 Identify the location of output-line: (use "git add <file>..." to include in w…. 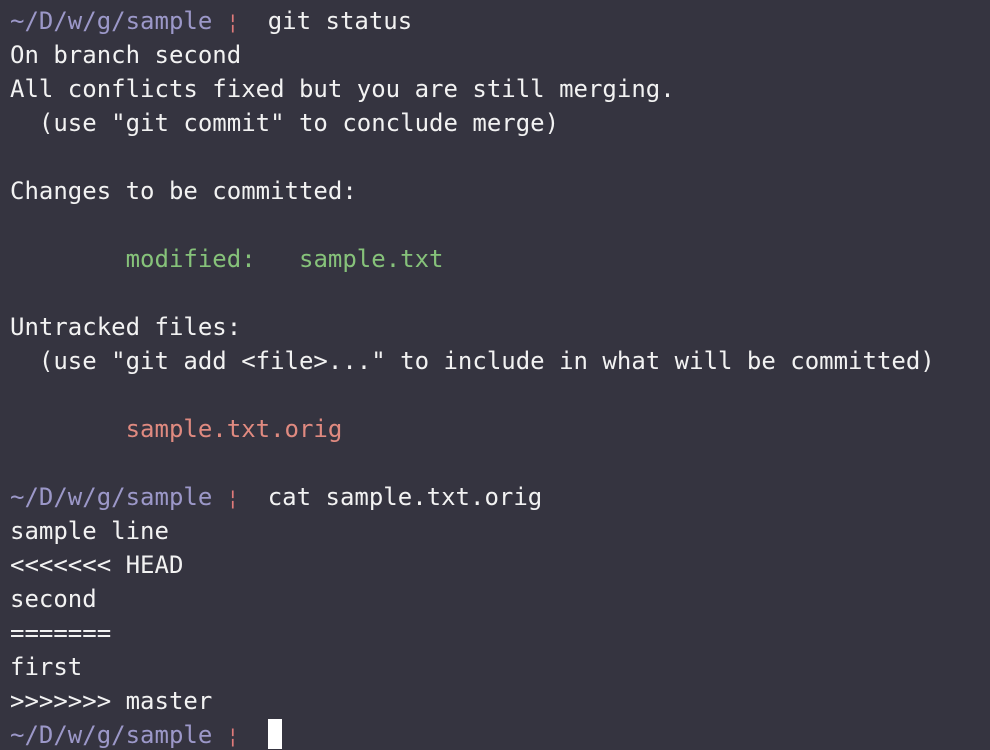
(472, 361).